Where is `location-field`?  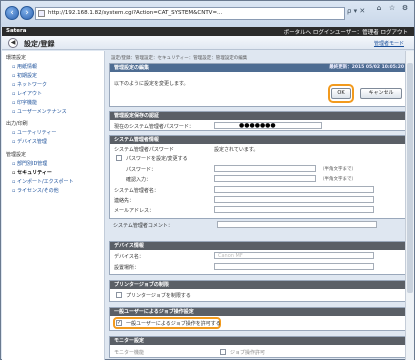 location-field is located at coordinates (294, 266).